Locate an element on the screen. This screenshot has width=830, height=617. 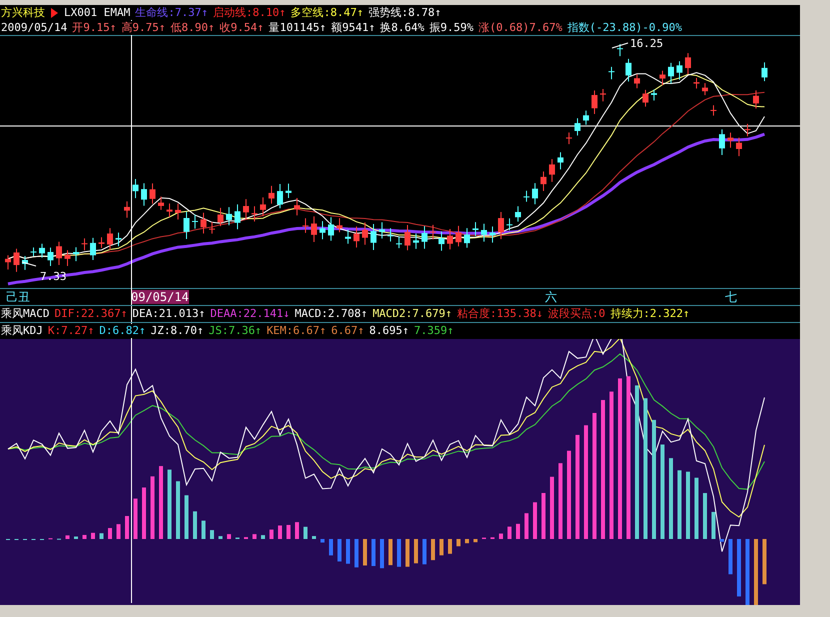
quote-value: 收9.54↑ is located at coordinates (242, 27).